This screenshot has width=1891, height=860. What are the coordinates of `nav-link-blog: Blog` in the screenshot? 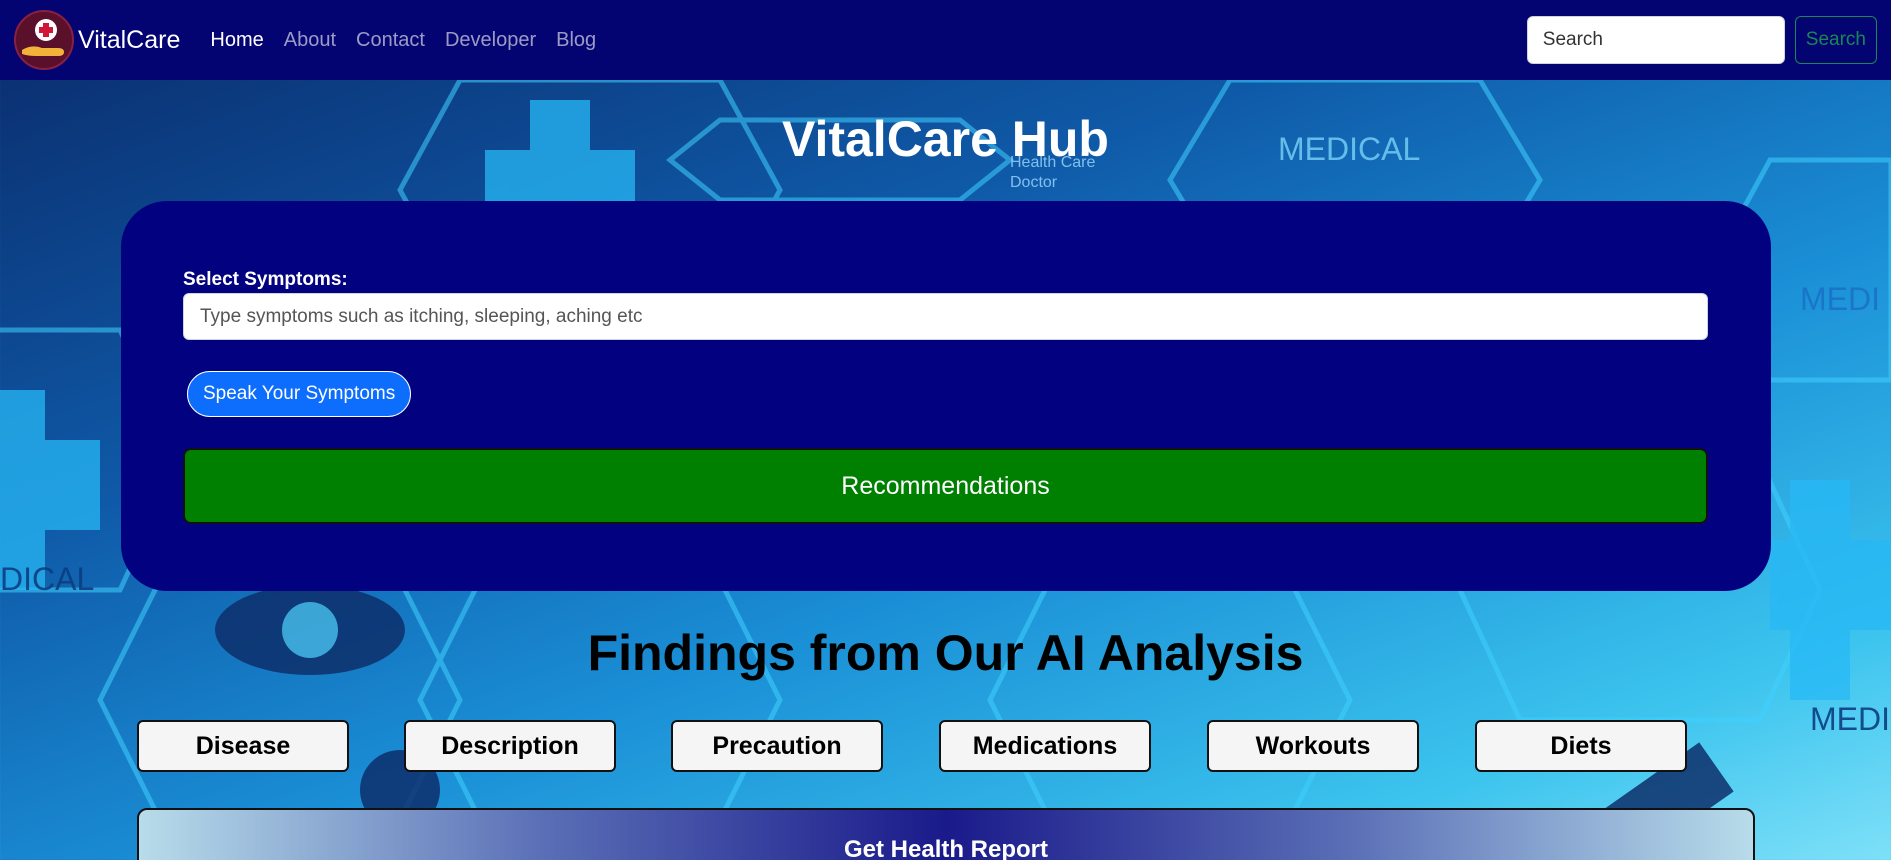 It's located at (576, 40).